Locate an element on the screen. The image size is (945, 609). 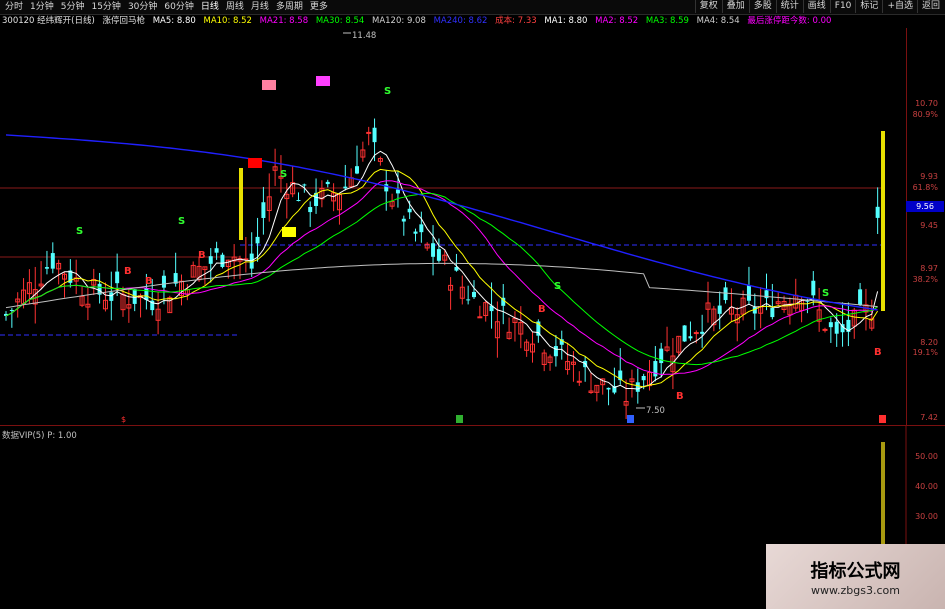
period-tab-9: 多周期 is located at coordinates (289, 7).